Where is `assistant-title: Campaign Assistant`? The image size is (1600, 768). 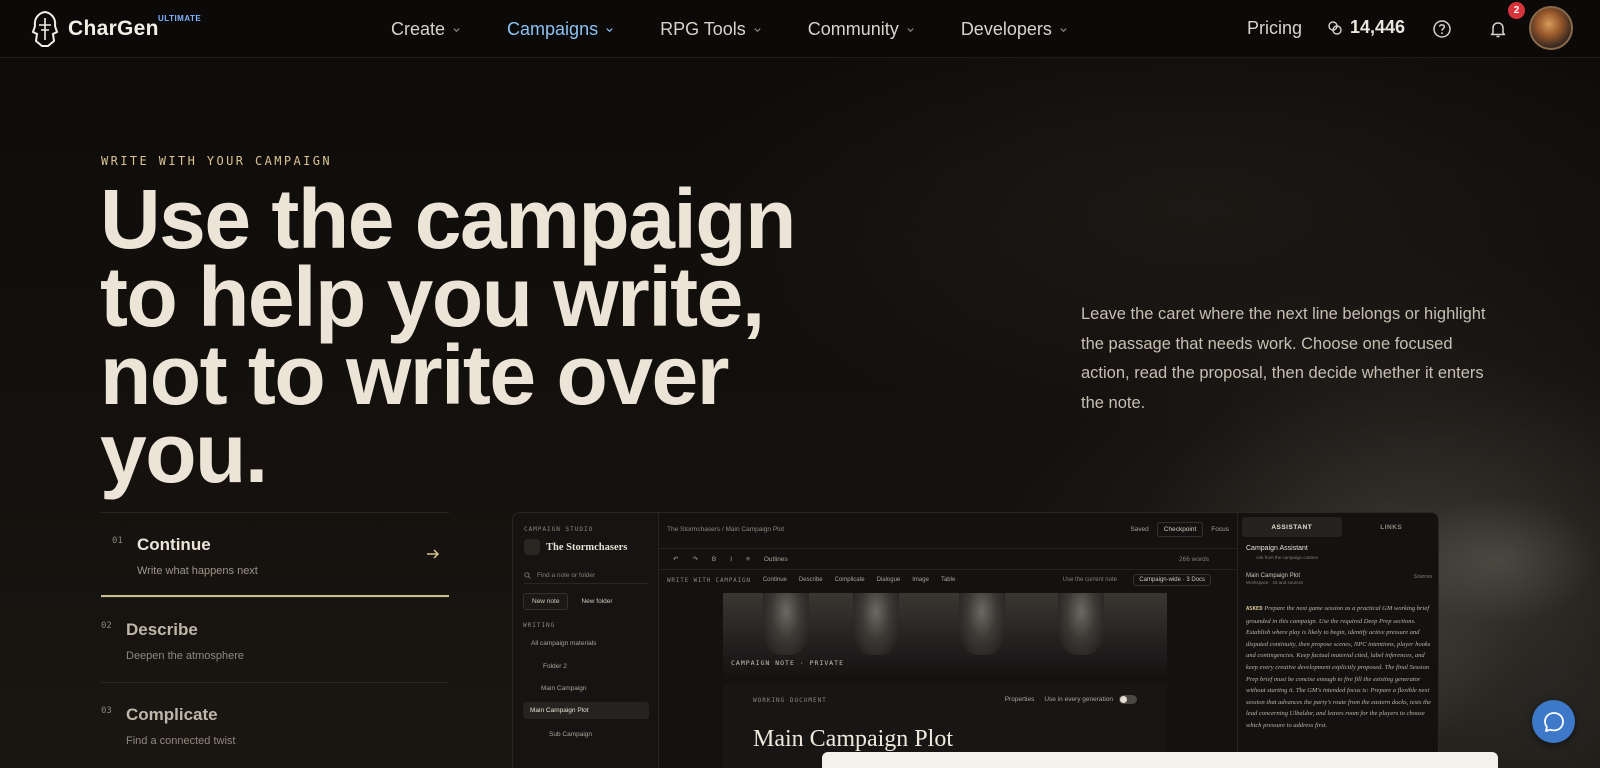
assistant-title: Campaign Assistant is located at coordinates (1277, 548).